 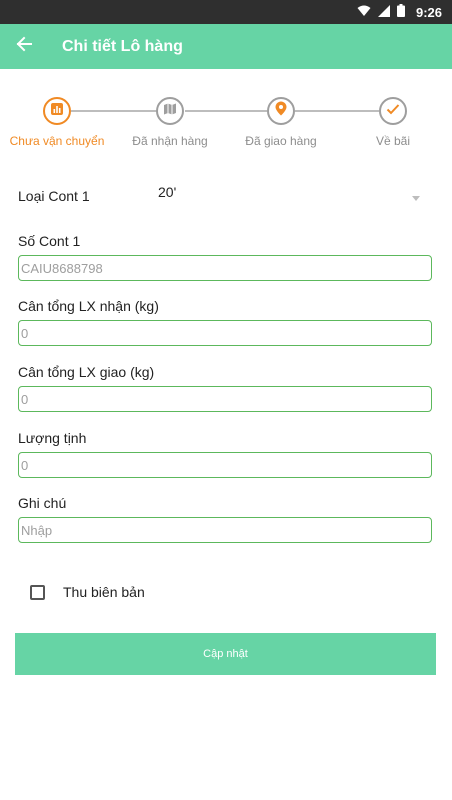 I want to click on battery-icon, so click(x=400, y=12).